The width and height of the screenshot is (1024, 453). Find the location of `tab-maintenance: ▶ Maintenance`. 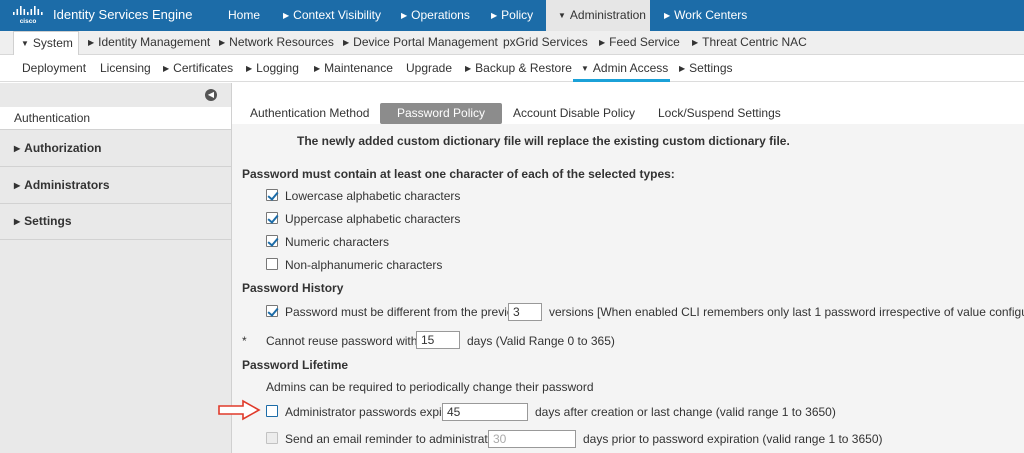

tab-maintenance: ▶ Maintenance is located at coordinates (353, 68).